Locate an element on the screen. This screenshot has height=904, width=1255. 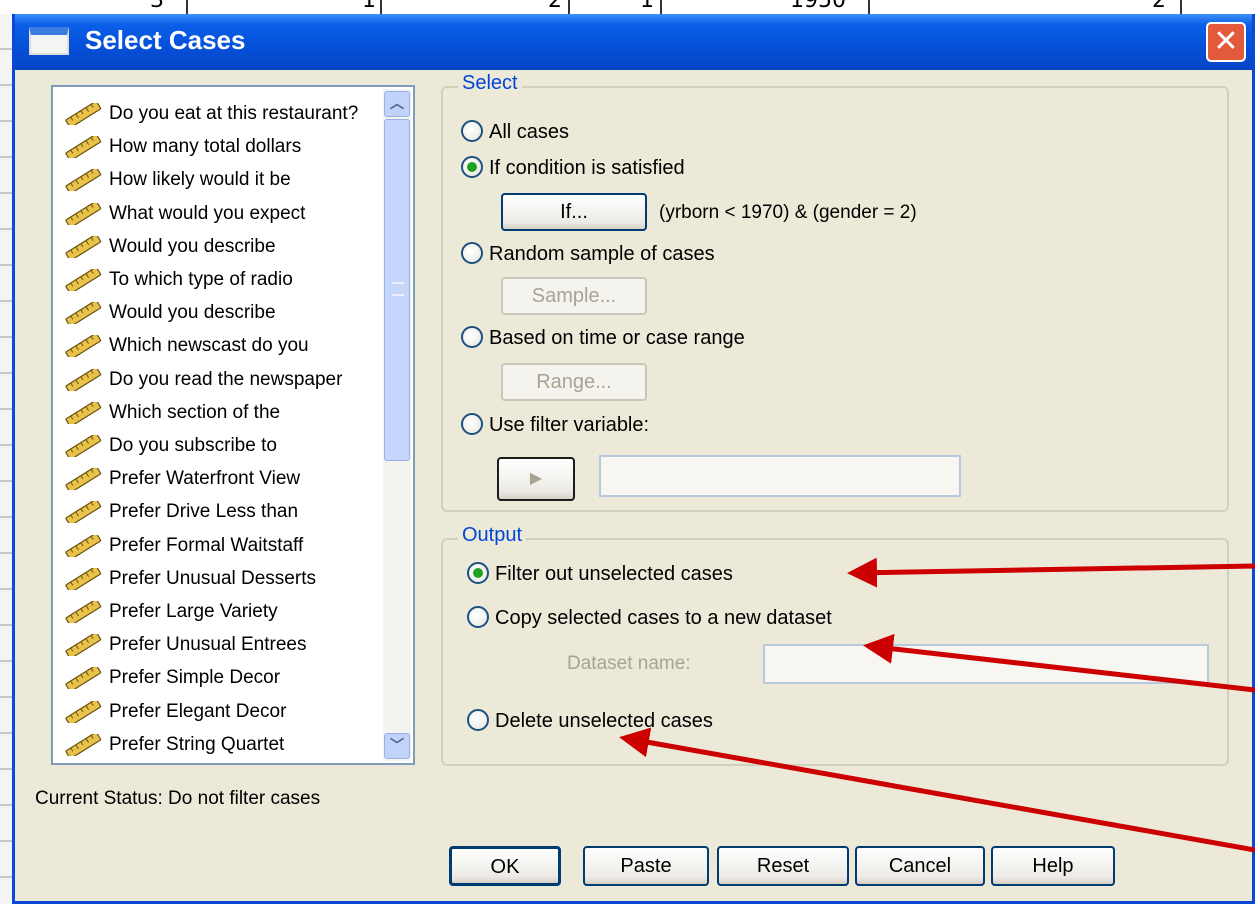
title-bar: Select Cases ✕ is located at coordinates (633, 42).